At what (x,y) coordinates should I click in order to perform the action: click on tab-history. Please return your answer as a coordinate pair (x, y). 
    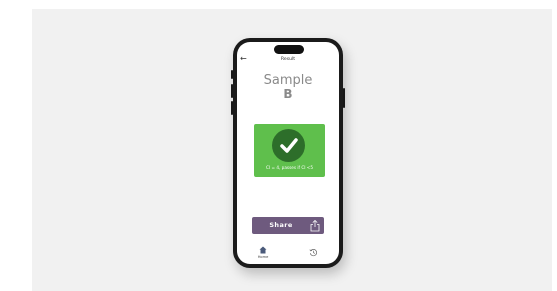
    Looking at the image, I should click on (314, 253).